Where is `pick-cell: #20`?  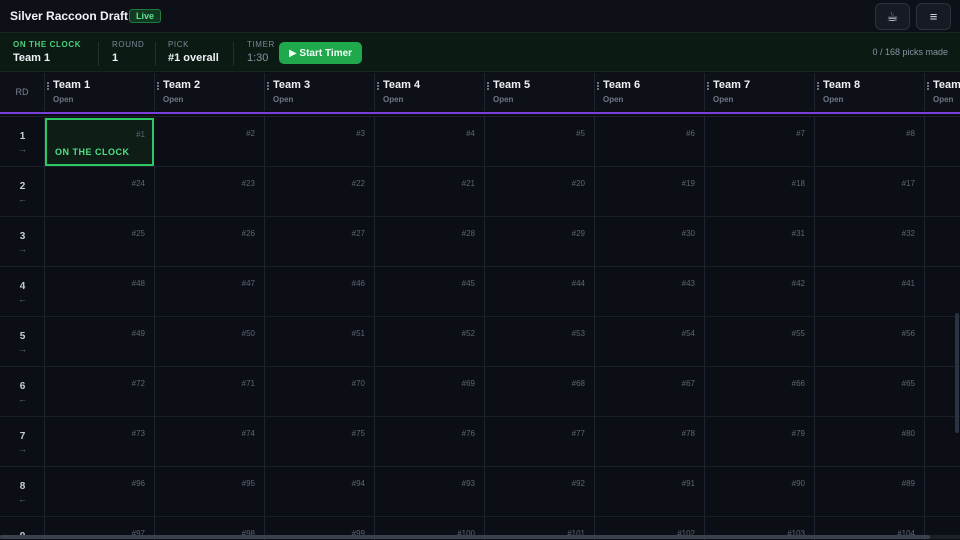
pick-cell: #20 is located at coordinates (540, 192).